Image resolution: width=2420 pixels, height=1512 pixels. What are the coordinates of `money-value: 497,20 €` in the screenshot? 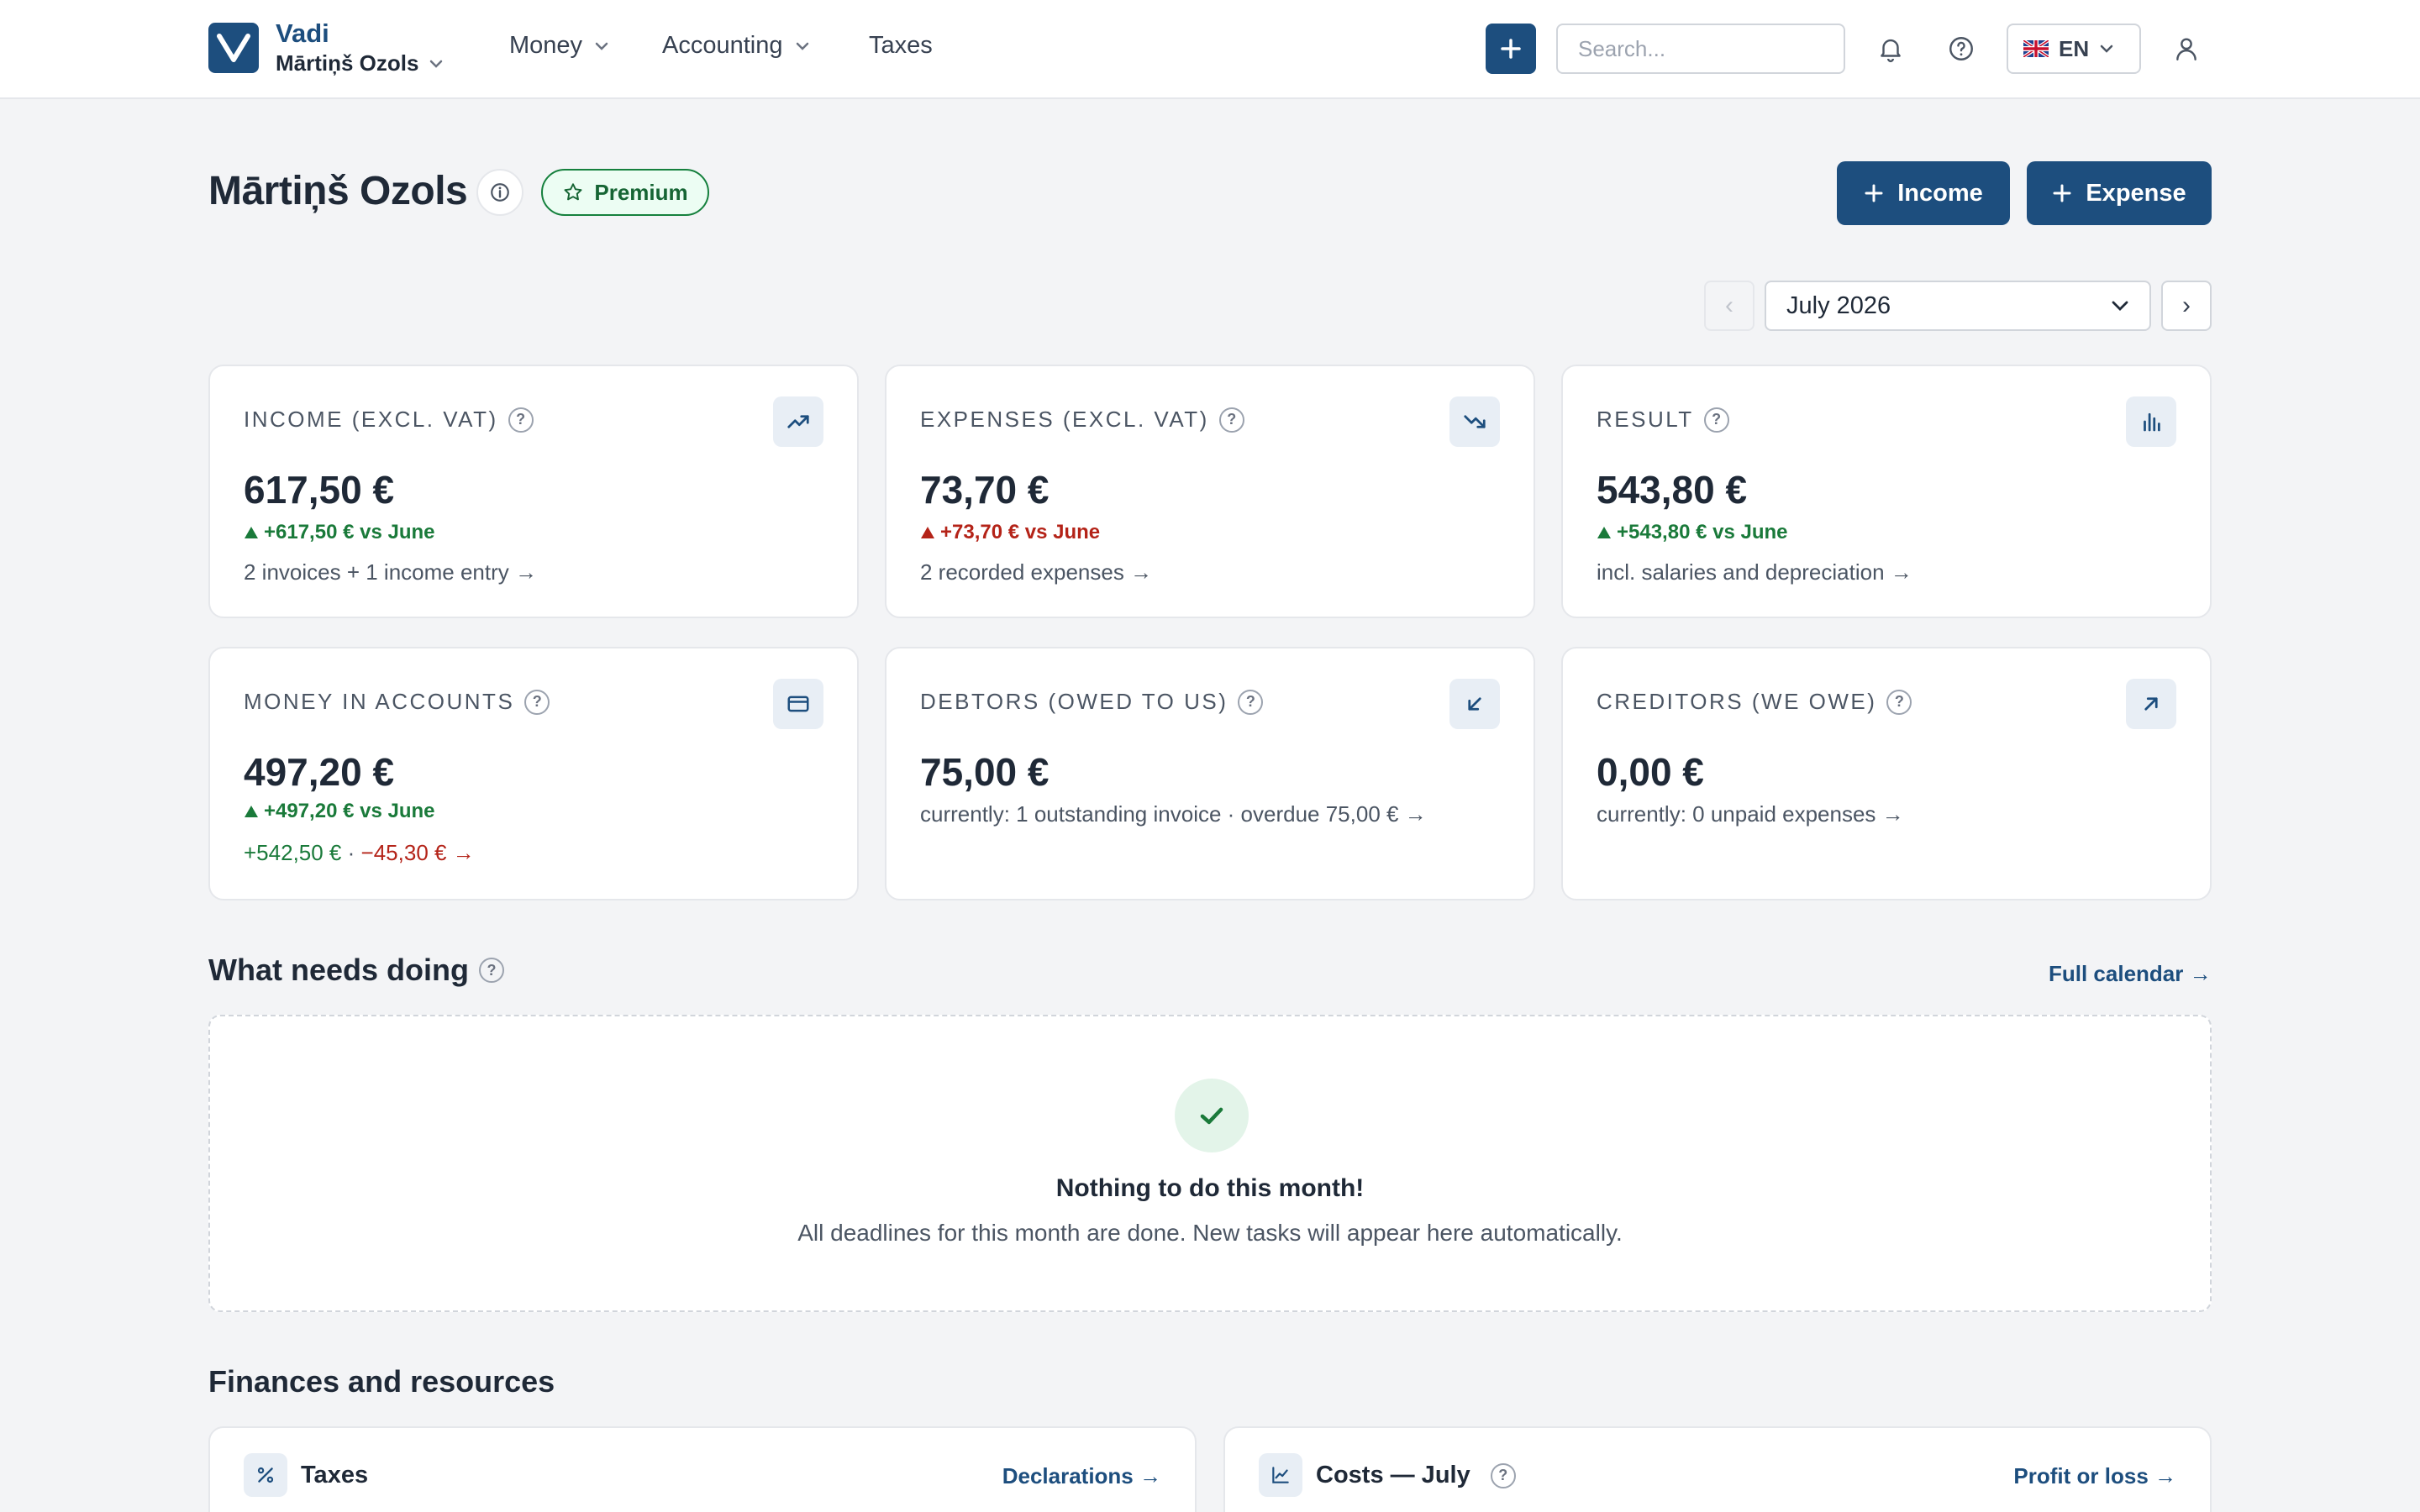 It's located at (319, 772).